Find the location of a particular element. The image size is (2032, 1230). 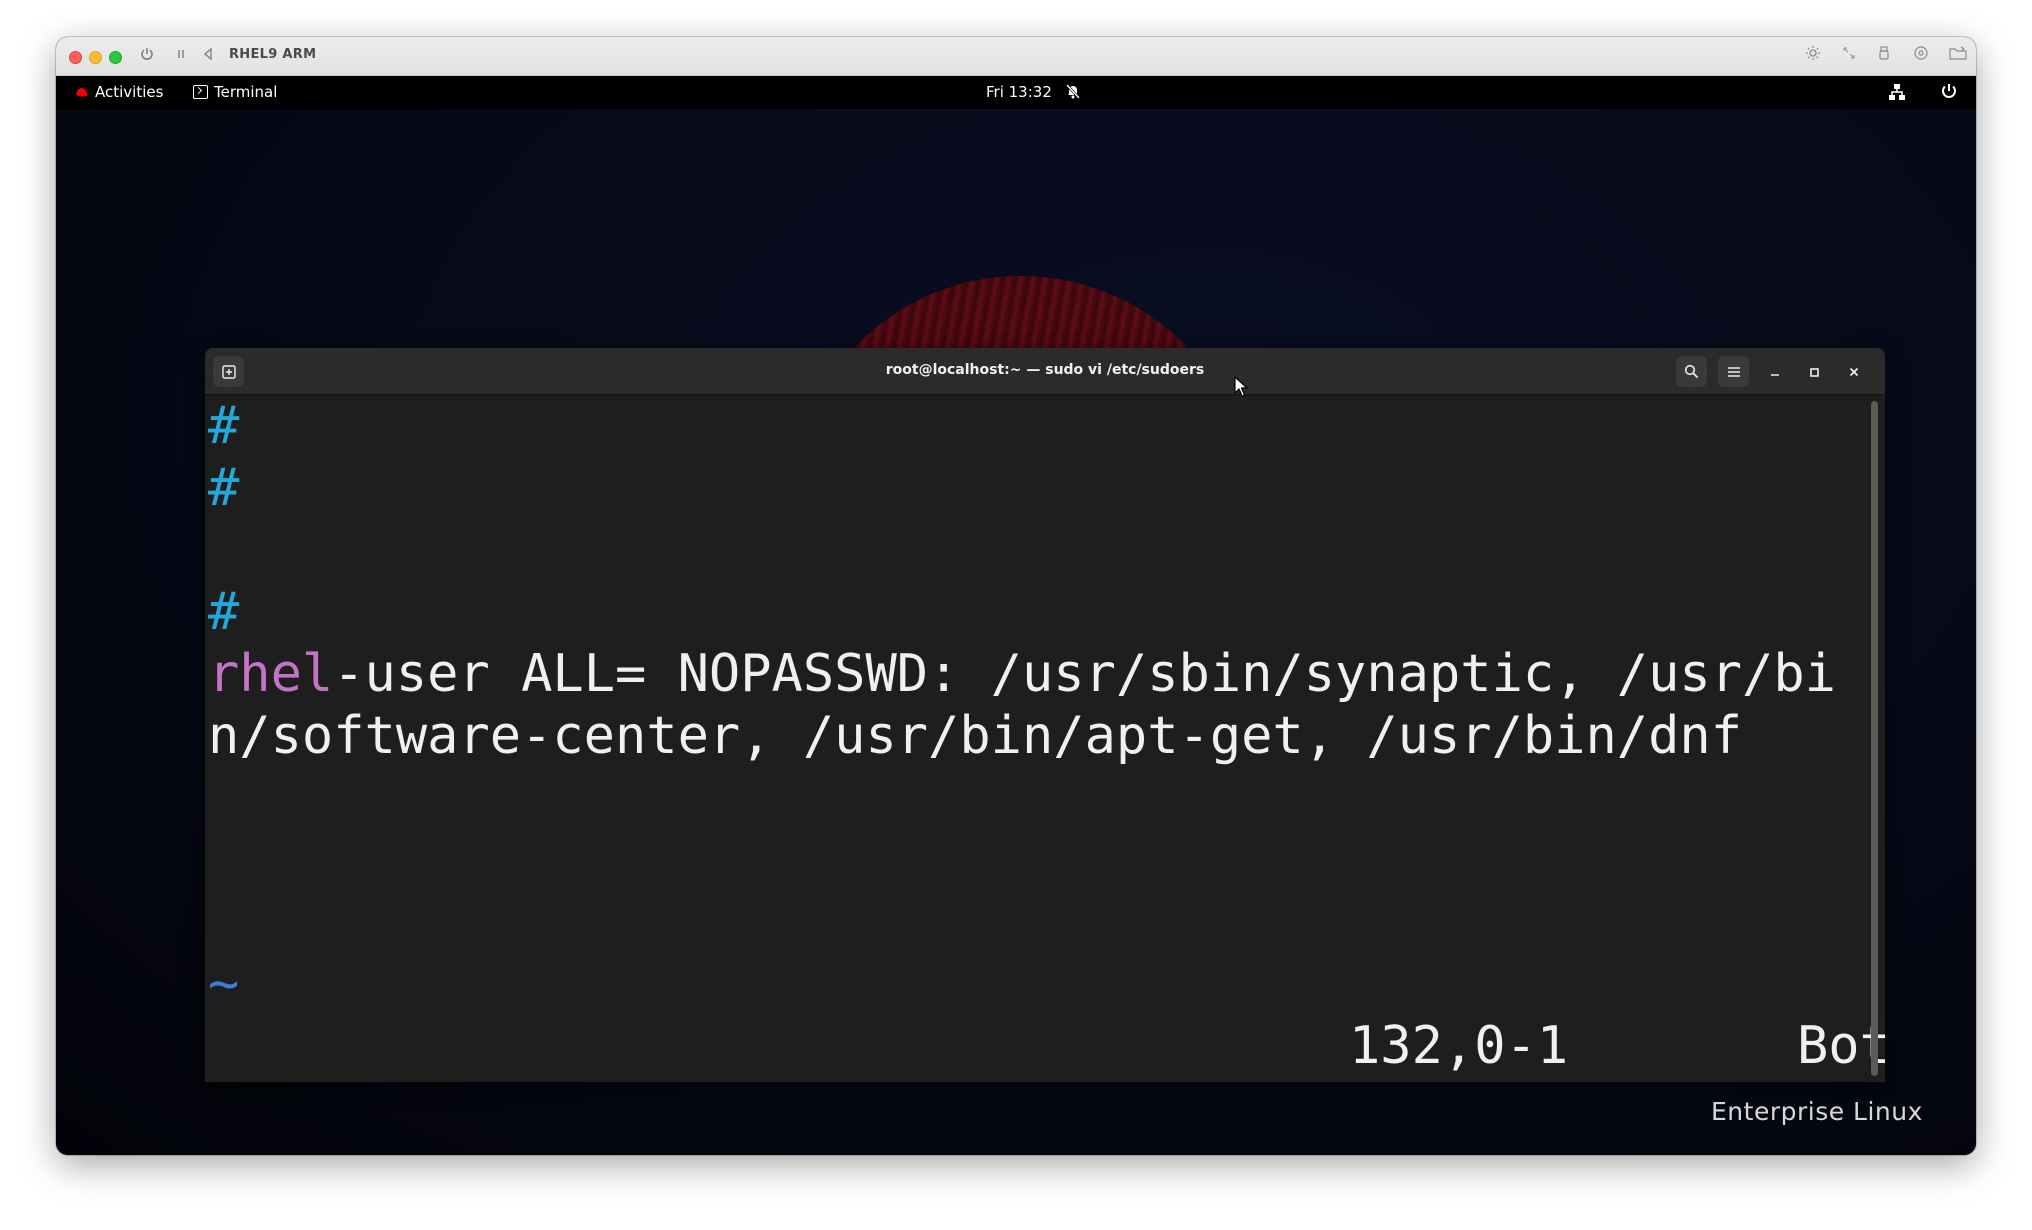

app-menu-label: Terminal is located at coordinates (246, 92).